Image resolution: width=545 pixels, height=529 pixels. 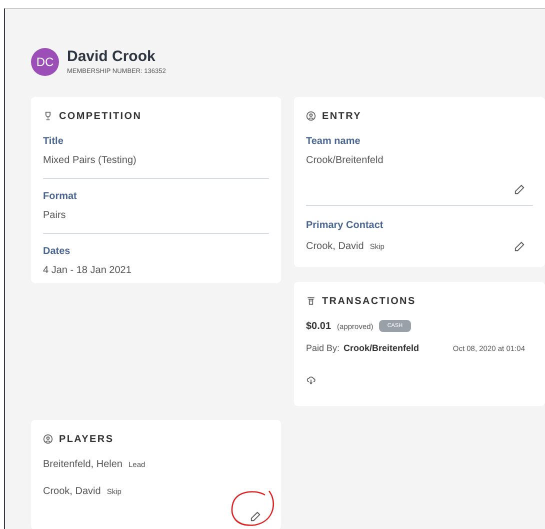 I want to click on section-heading: TRANSACTIONS, so click(x=369, y=301).